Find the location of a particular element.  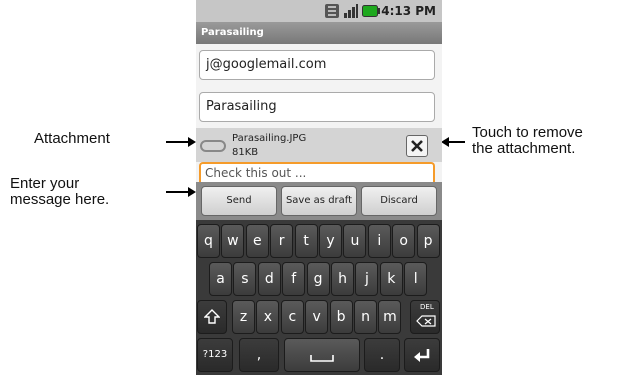

key-t: t is located at coordinates (306, 241).